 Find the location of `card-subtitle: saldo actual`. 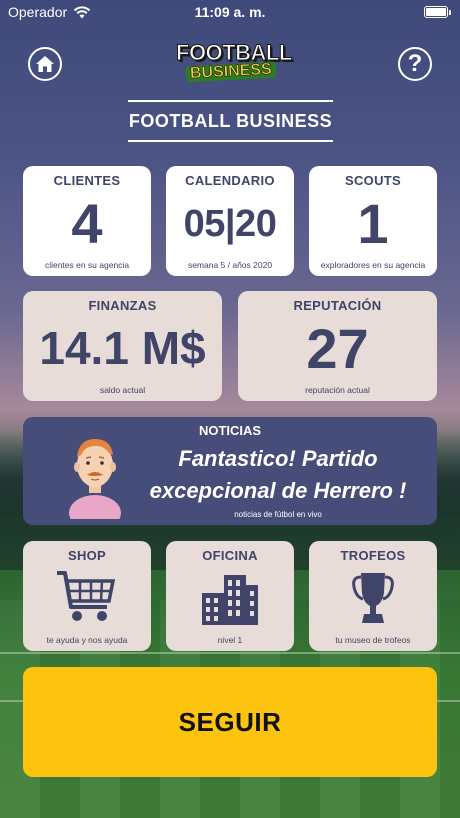

card-subtitle: saldo actual is located at coordinates (122, 390).